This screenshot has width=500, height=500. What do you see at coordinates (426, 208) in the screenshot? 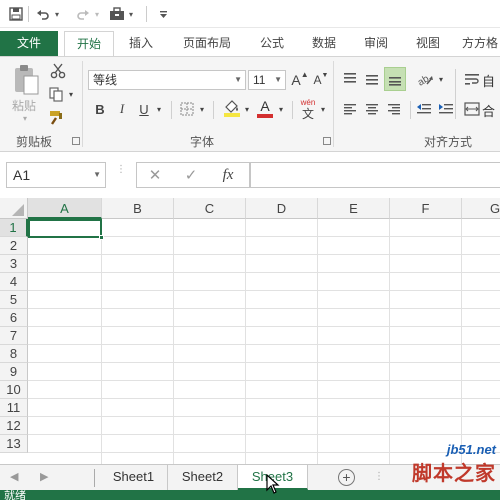
I see `column-header-f: F` at bounding box center [426, 208].